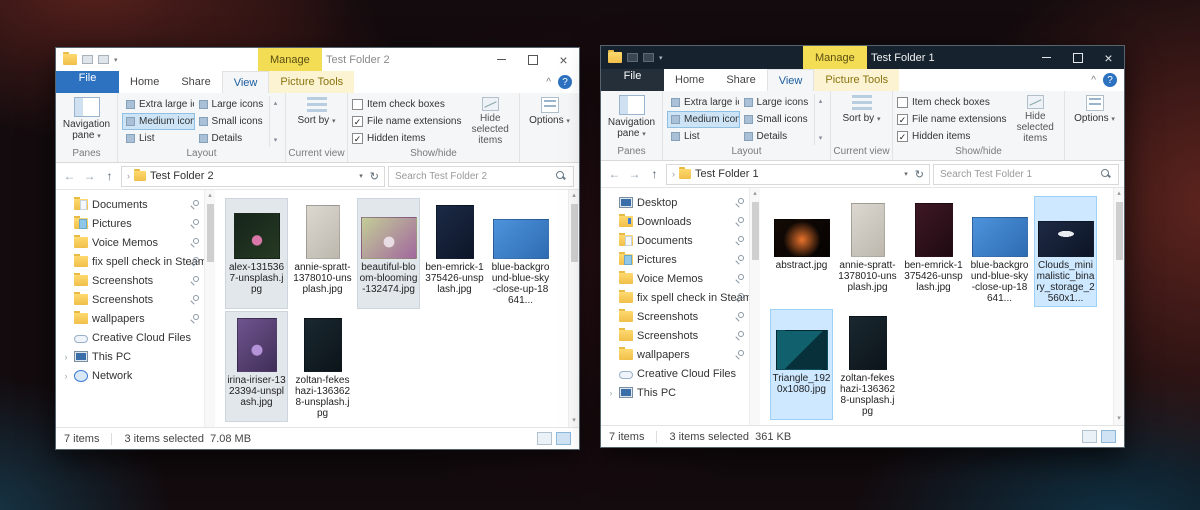  I want to click on refresh-icon: ↻, so click(919, 174).